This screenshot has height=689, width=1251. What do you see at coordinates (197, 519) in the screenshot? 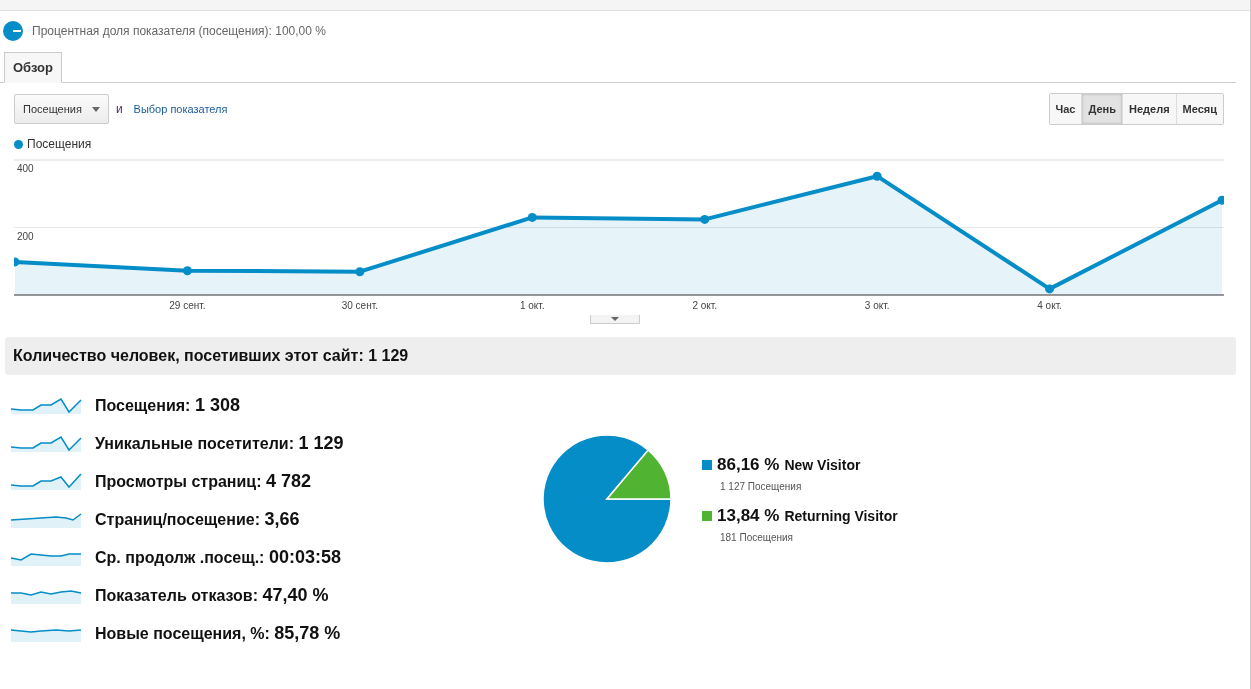
I see `metric-text: Страниц/посещение: 3,66` at bounding box center [197, 519].